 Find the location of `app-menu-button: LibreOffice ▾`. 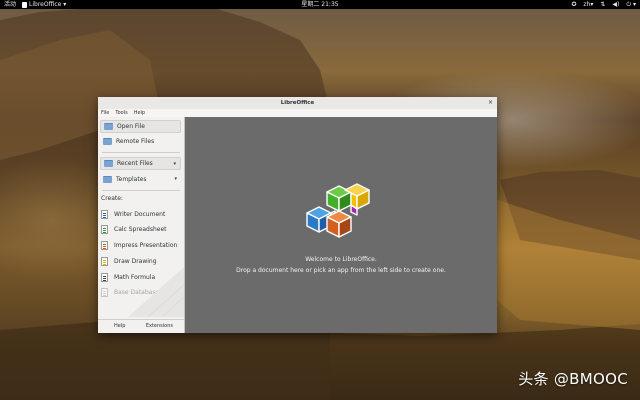

app-menu-button: LibreOffice ▾ is located at coordinates (44, 4).